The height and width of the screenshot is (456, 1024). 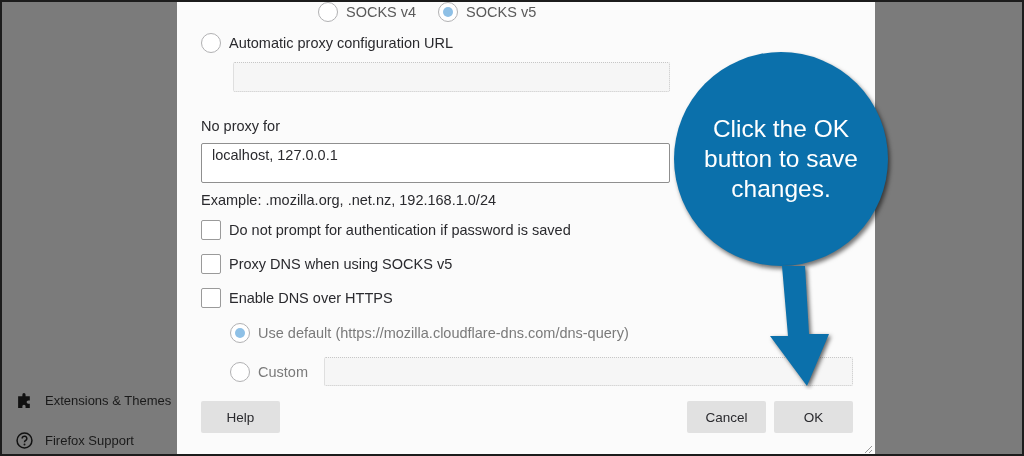 I want to click on sidebar-item: Extensions & Themes, so click(x=108, y=400).